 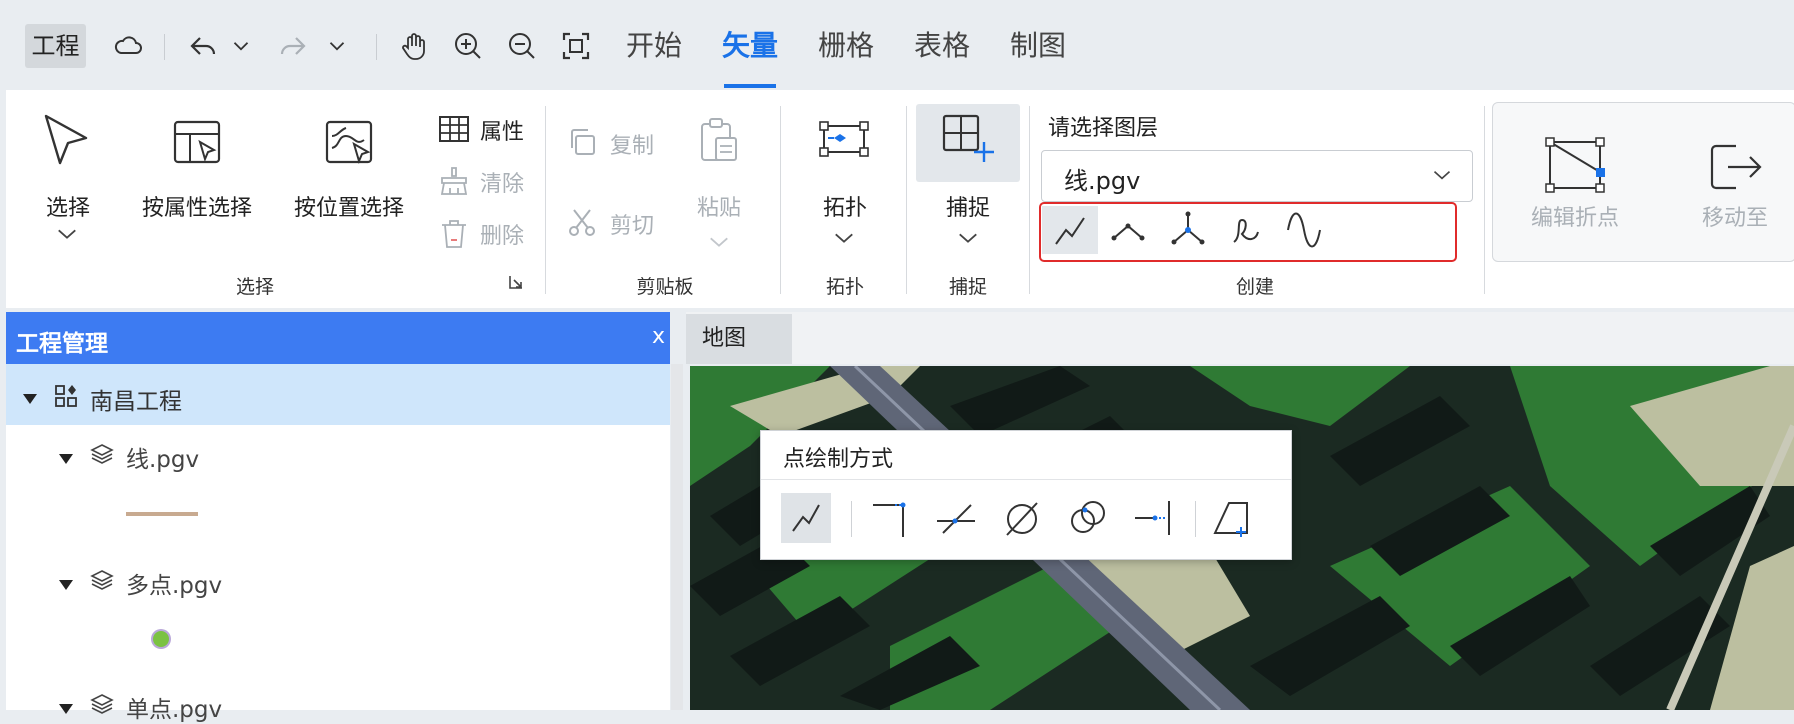 What do you see at coordinates (750, 46) in the screenshot?
I see `tab-vector: 矢量` at bounding box center [750, 46].